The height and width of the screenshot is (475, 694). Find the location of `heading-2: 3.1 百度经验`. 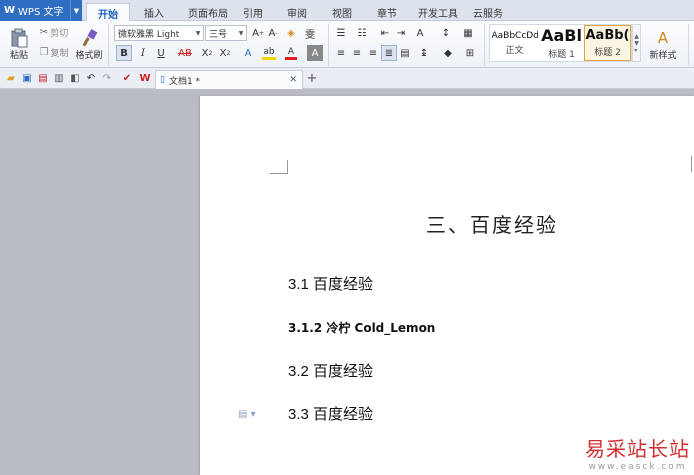

heading-2: 3.1 百度经验 is located at coordinates (330, 283).